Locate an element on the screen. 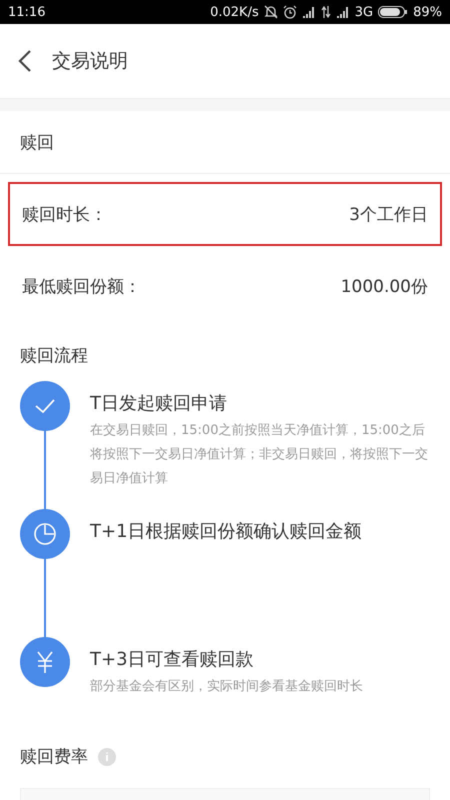 This screenshot has width=450, height=800. step-description: 在交易日赎回，15:00之前按照当天净值计算，15:00之后将按照下一交易日净值计算；非交易日赎回，将按照下一交易日净值计算 is located at coordinates (259, 455).